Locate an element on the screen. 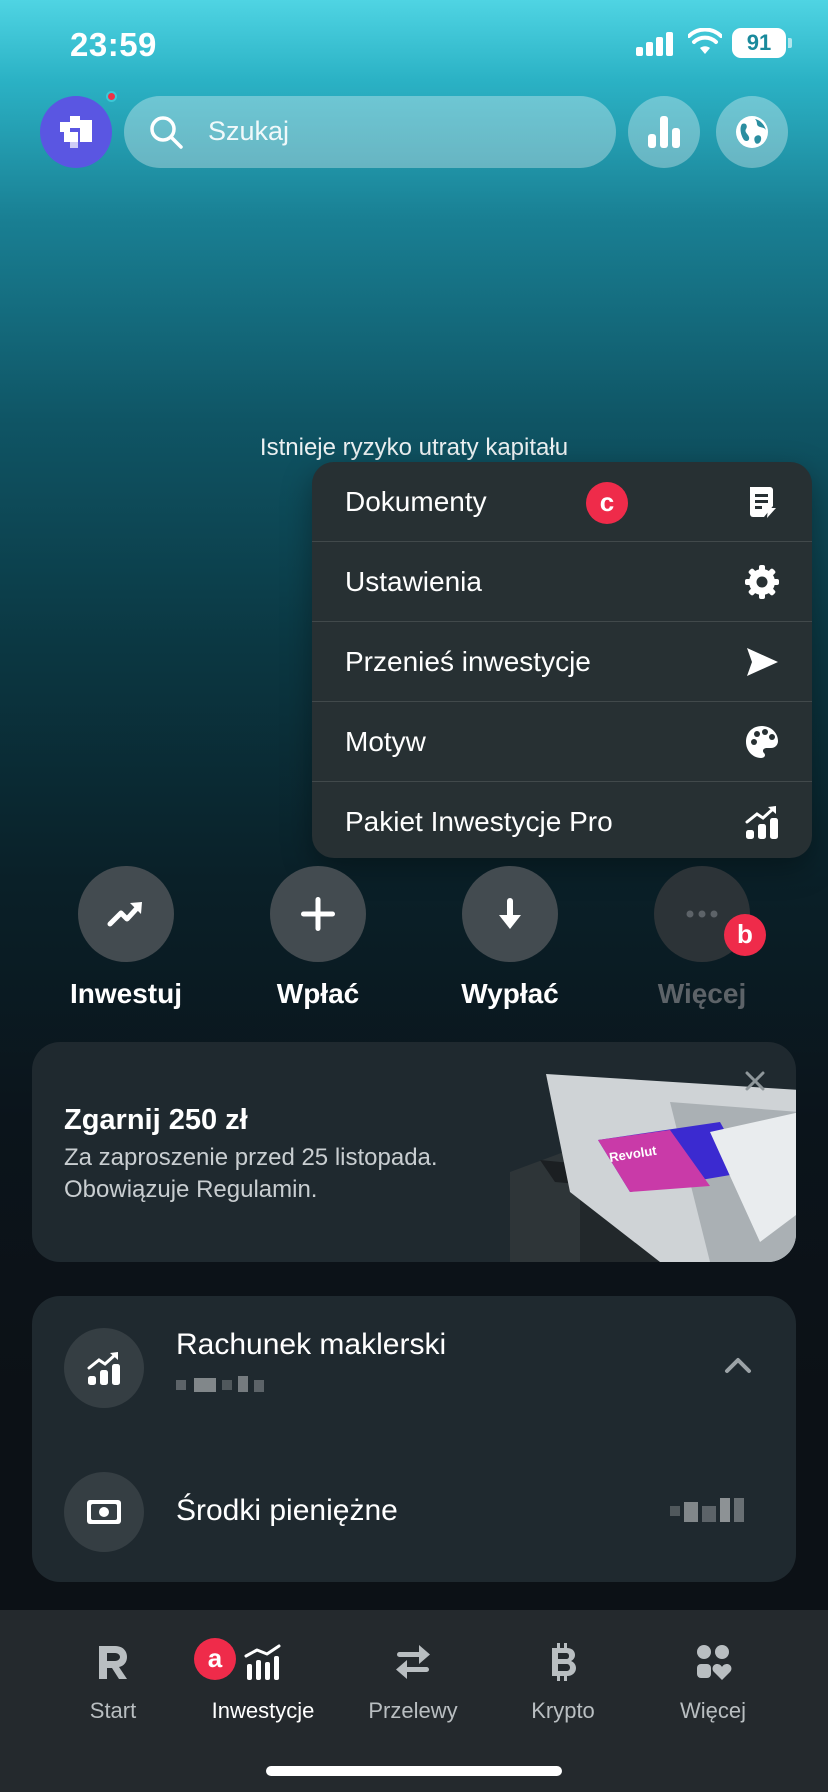  withdraw-button-circle is located at coordinates (510, 914).